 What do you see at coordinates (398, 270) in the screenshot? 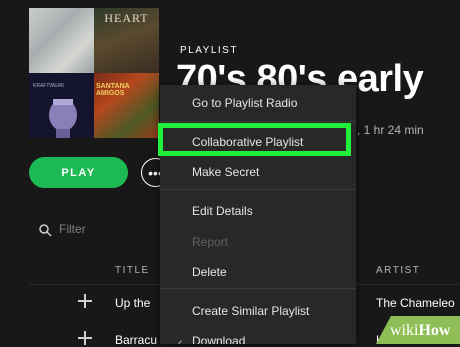
I see `column-header-artist: ARTIST` at bounding box center [398, 270].